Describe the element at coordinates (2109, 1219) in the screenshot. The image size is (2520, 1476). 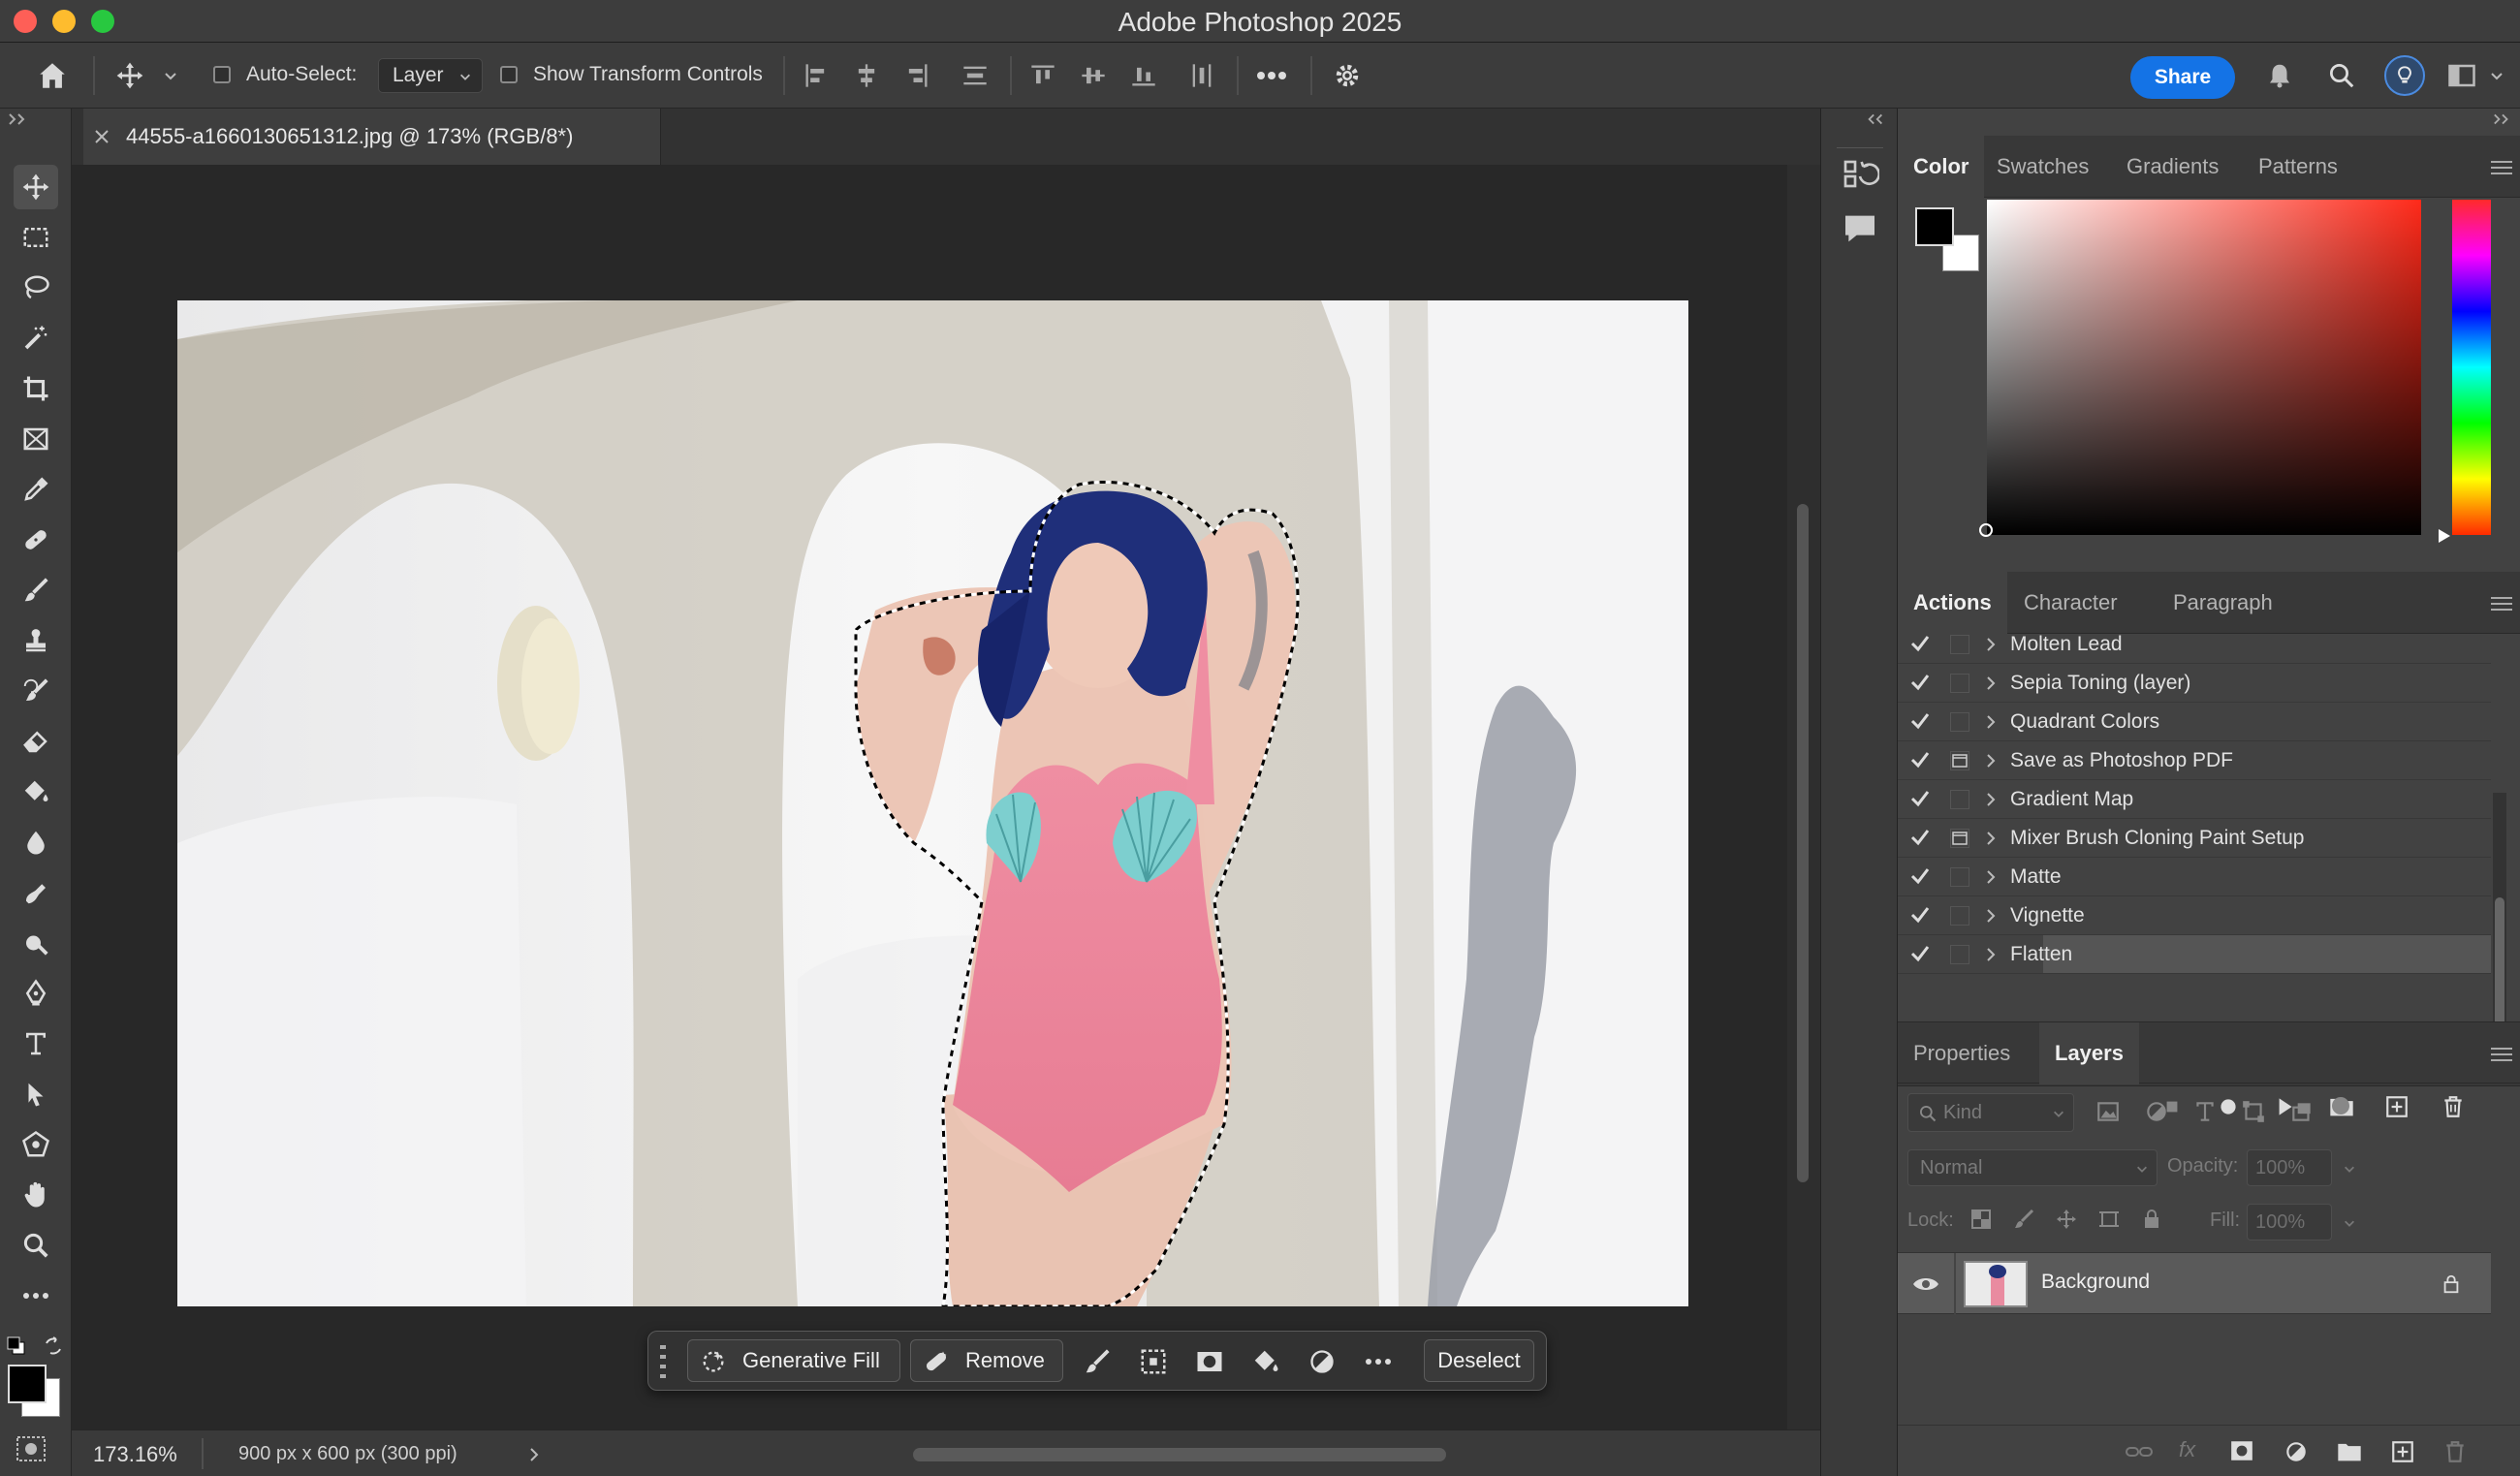
I see `lock-artboard-icon` at that location.